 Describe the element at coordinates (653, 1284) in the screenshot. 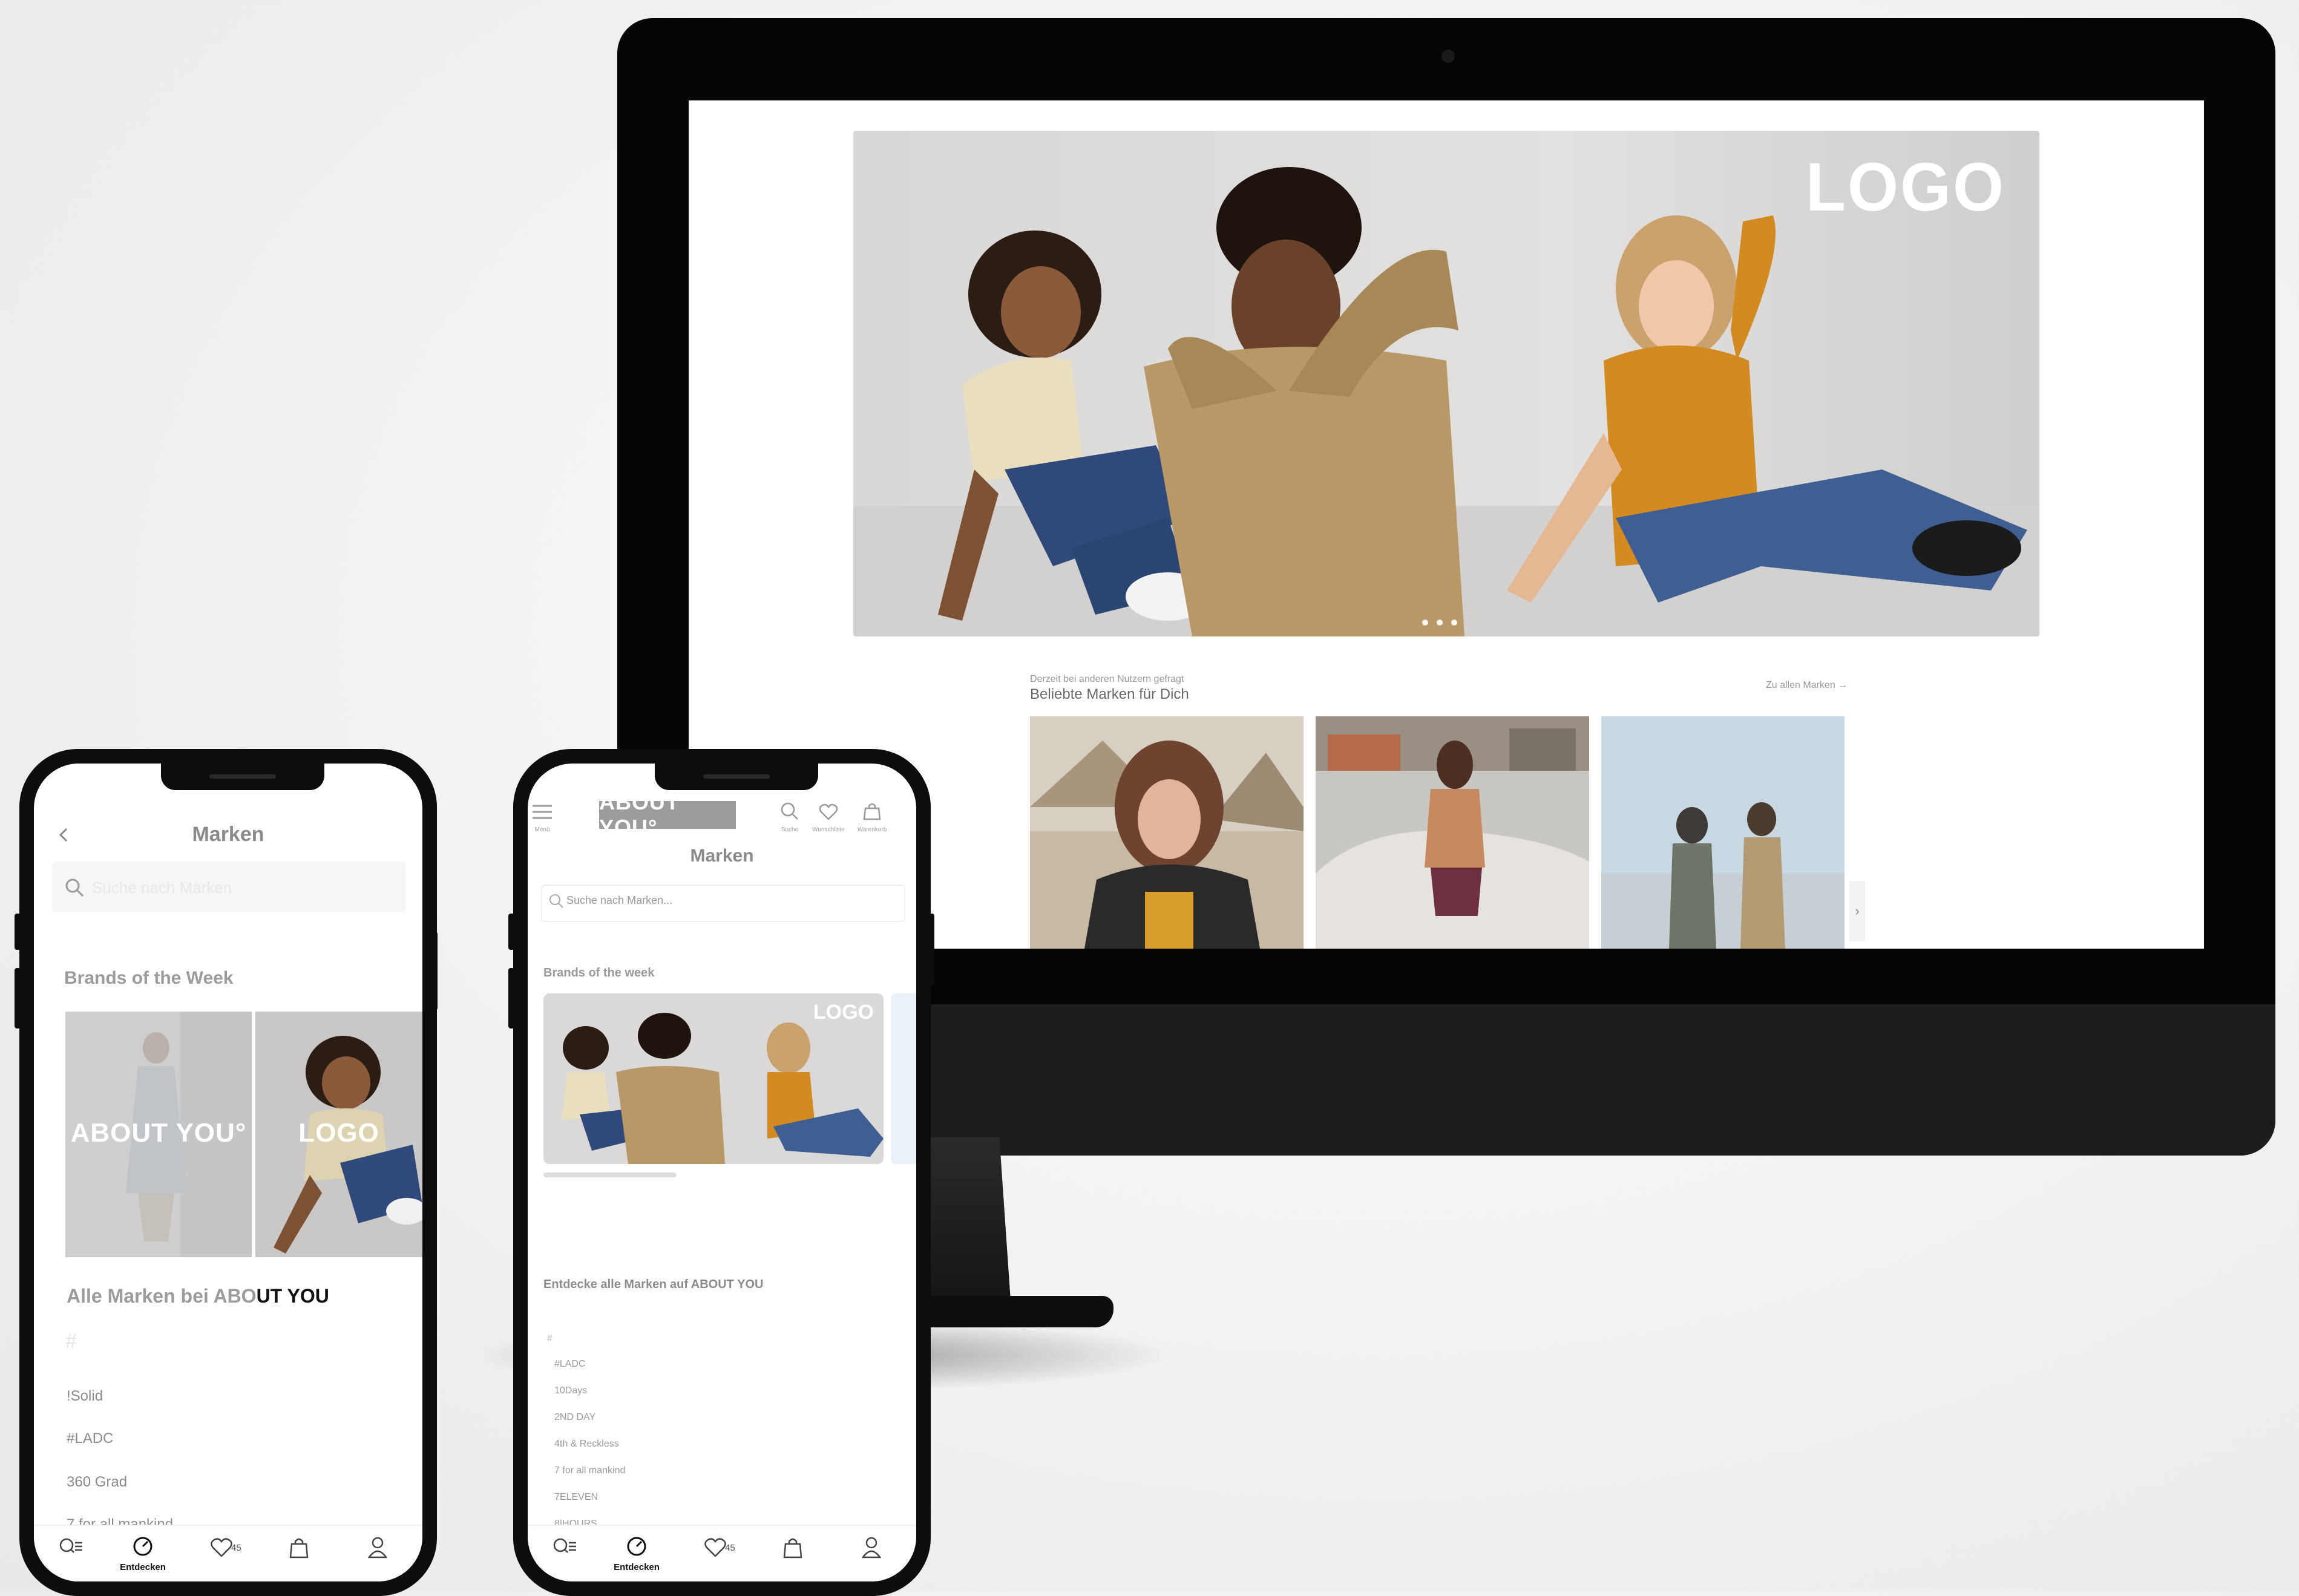

I see `discover-all-brands-heading: Entdecke alle Marken auf ABOUT YOU` at that location.